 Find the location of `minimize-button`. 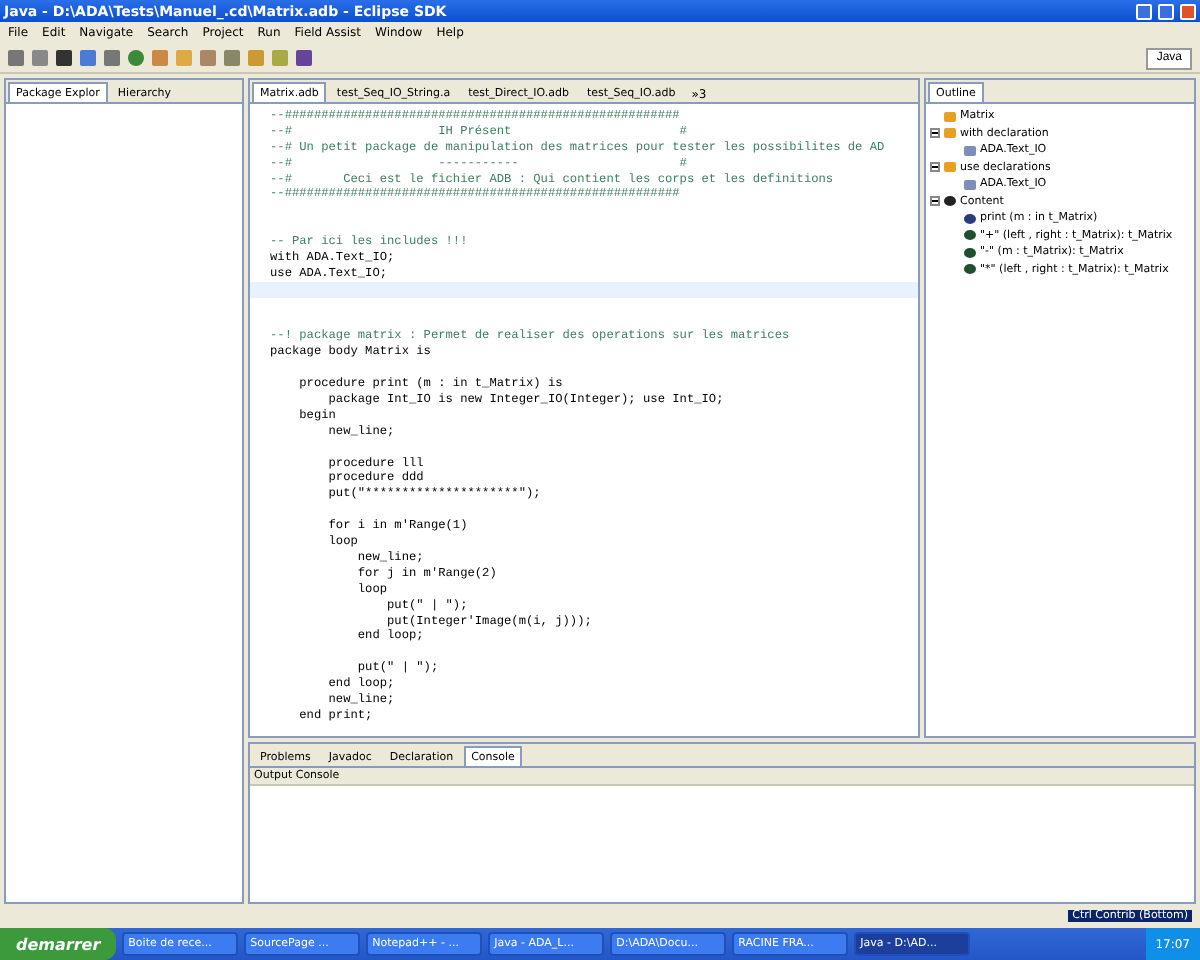

minimize-button is located at coordinates (1144, 11).